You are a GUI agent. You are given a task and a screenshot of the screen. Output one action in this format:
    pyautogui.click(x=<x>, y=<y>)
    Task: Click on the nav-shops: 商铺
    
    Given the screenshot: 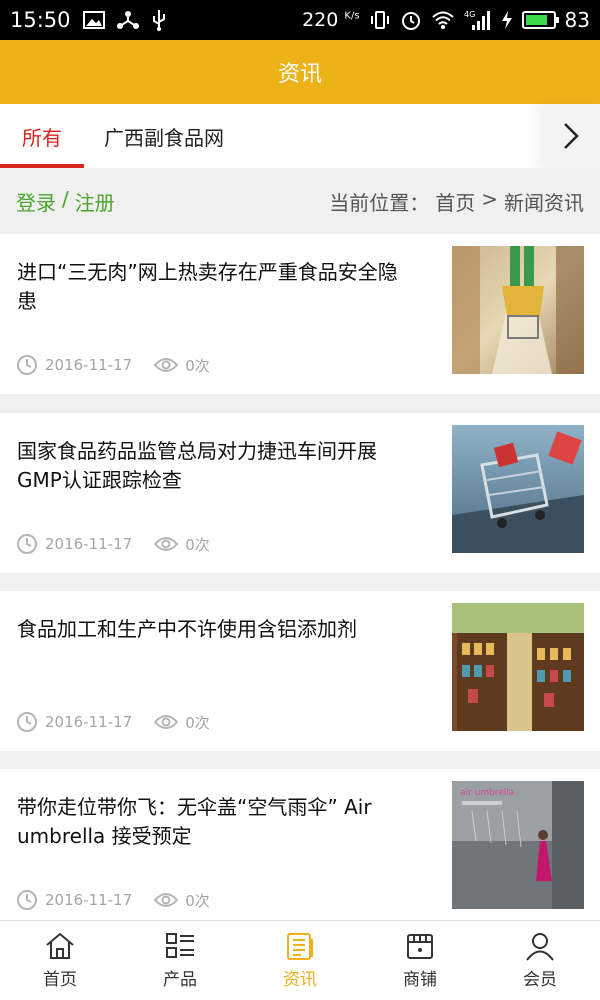 What is the action you would take?
    pyautogui.click(x=420, y=960)
    